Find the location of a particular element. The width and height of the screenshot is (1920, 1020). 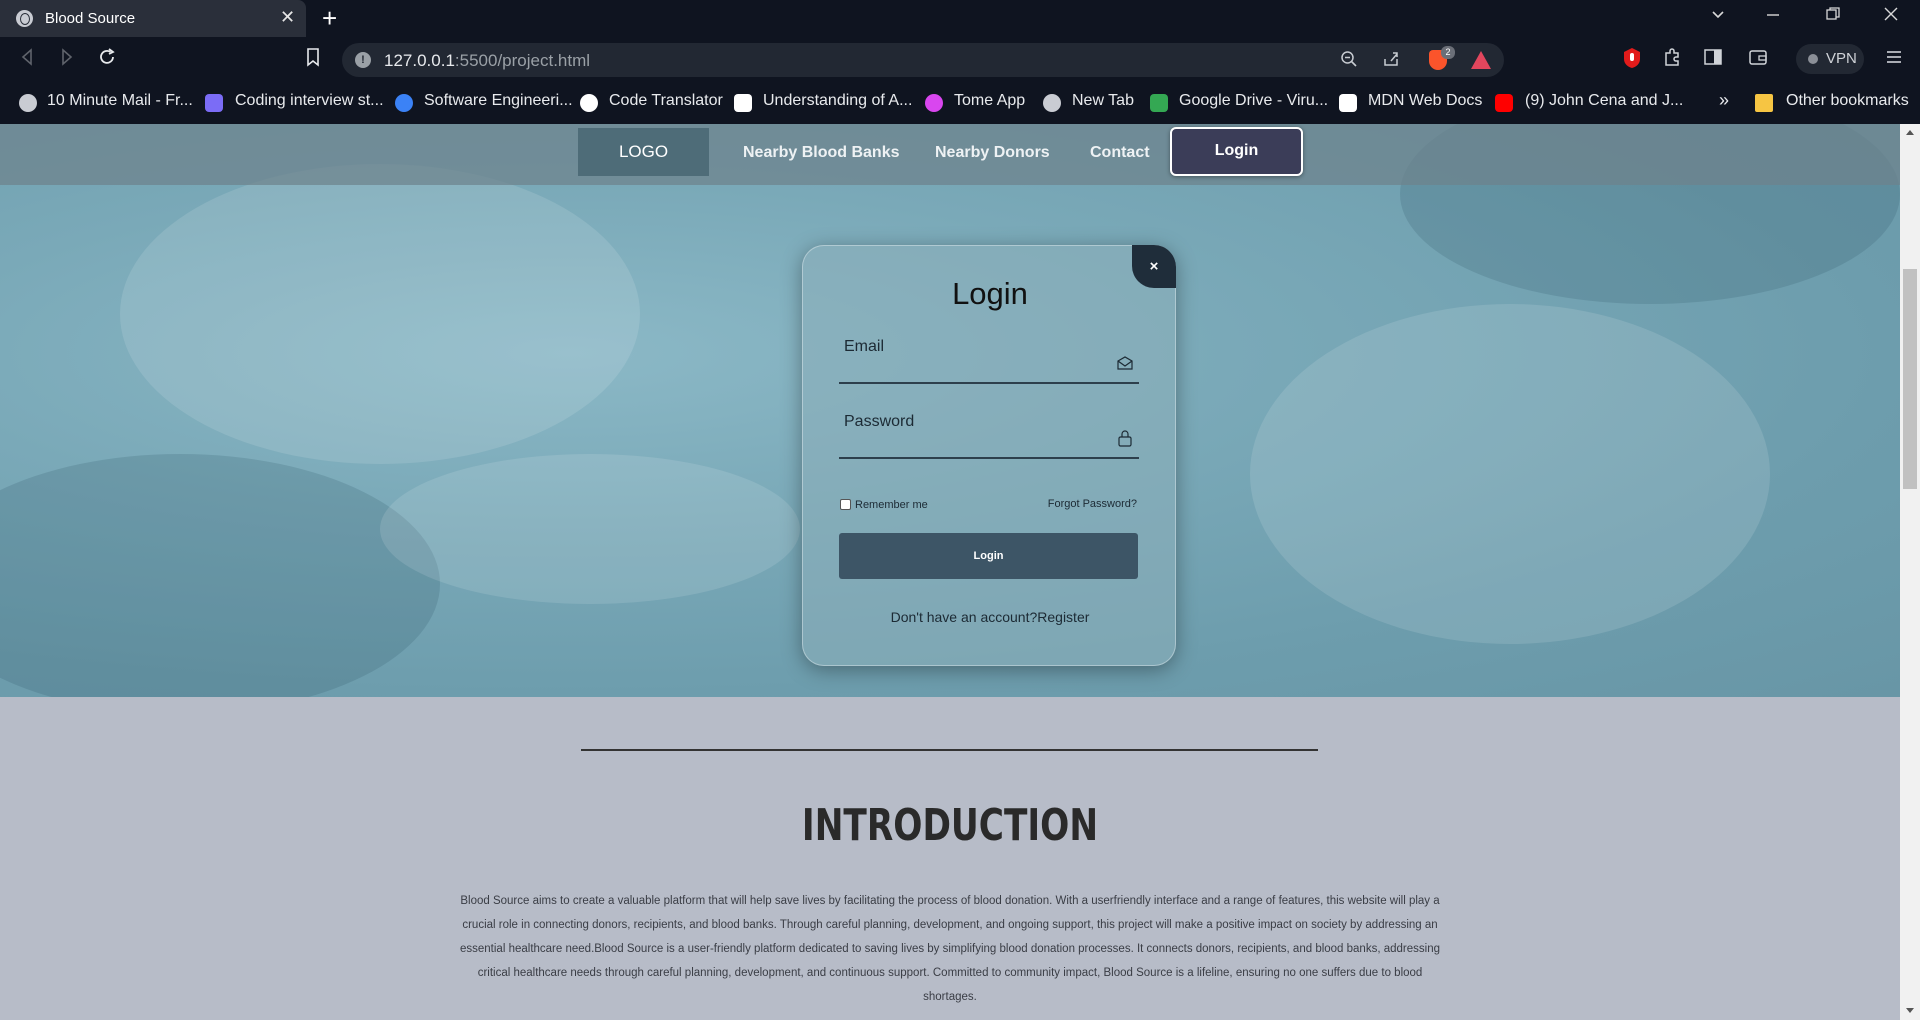

tab-title: Blood Source is located at coordinates (90, 18).